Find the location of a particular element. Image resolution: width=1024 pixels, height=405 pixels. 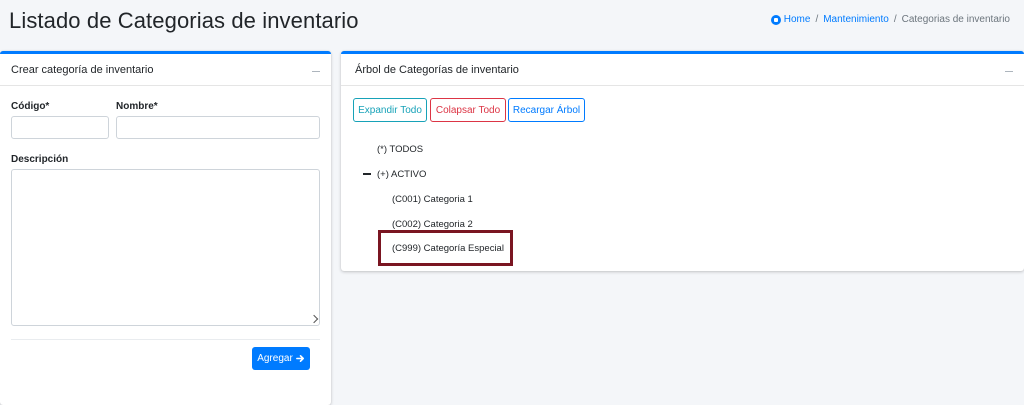

descripcion-label: Descripción is located at coordinates (40, 159).